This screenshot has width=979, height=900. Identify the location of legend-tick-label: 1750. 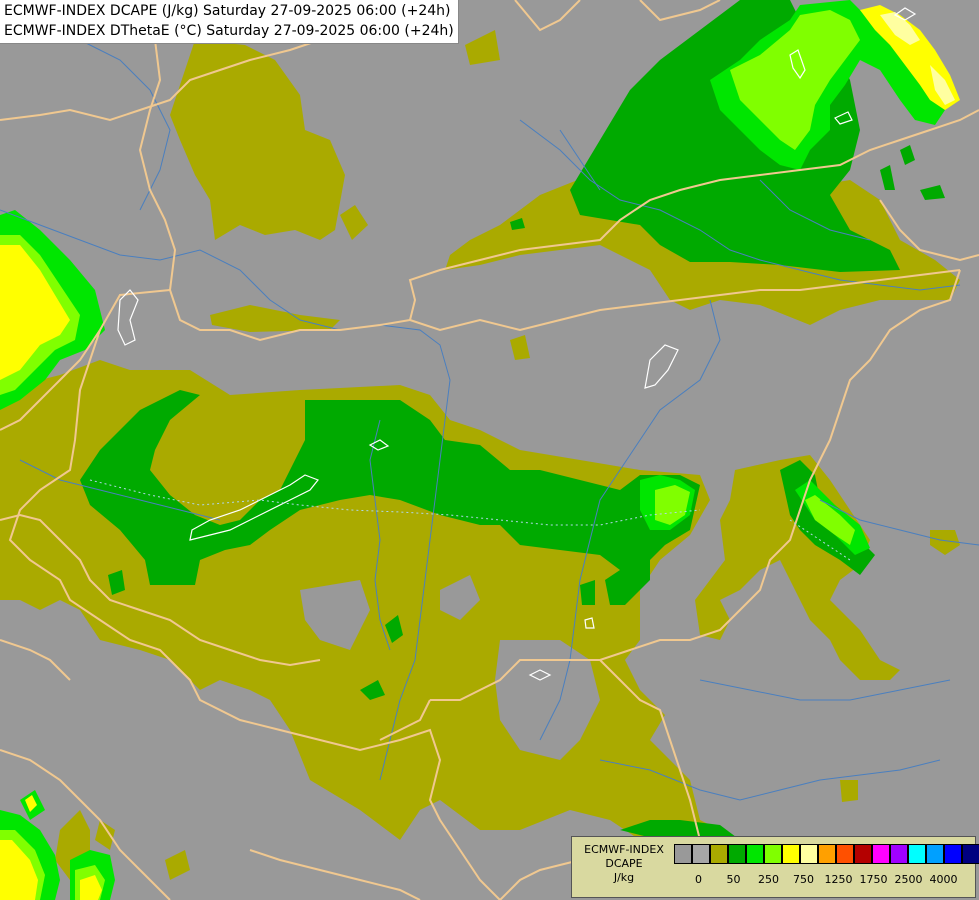
(873, 879).